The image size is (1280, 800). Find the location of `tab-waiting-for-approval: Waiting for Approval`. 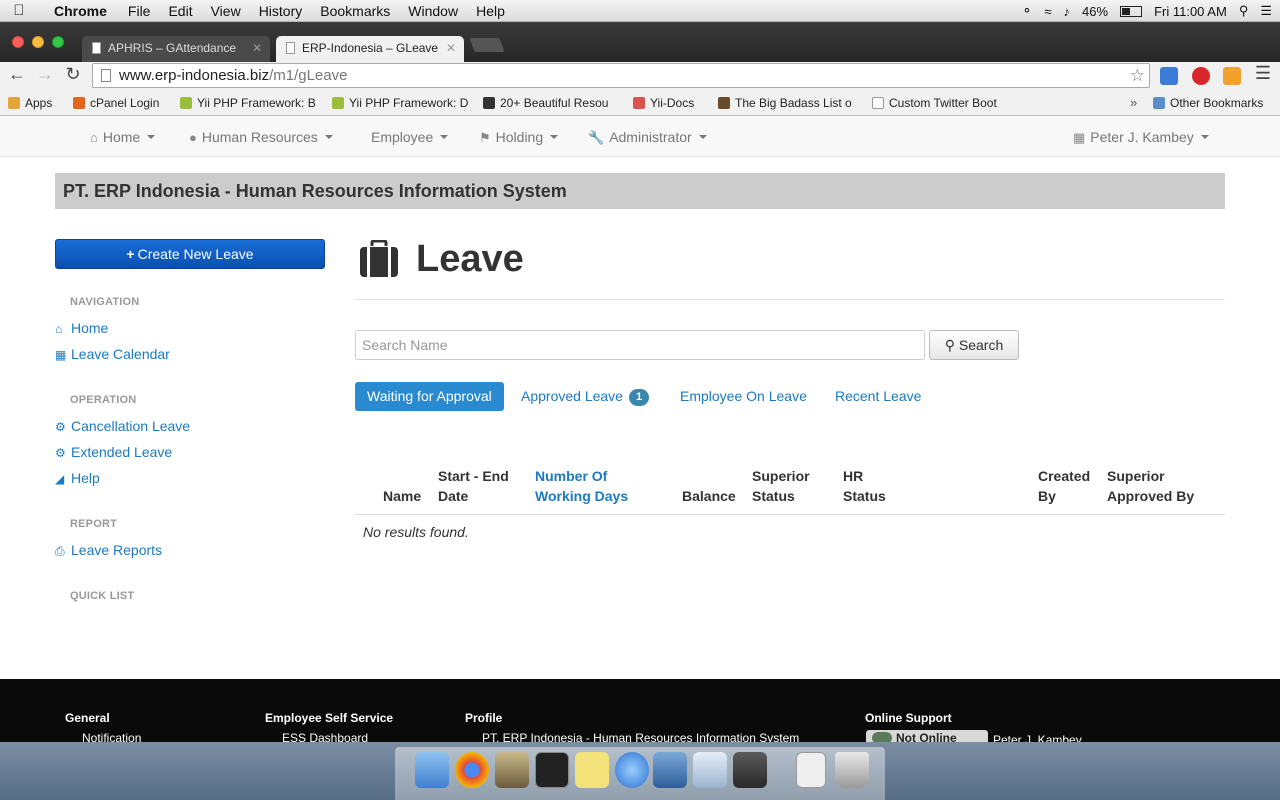

tab-waiting-for-approval: Waiting for Approval is located at coordinates (429, 396).